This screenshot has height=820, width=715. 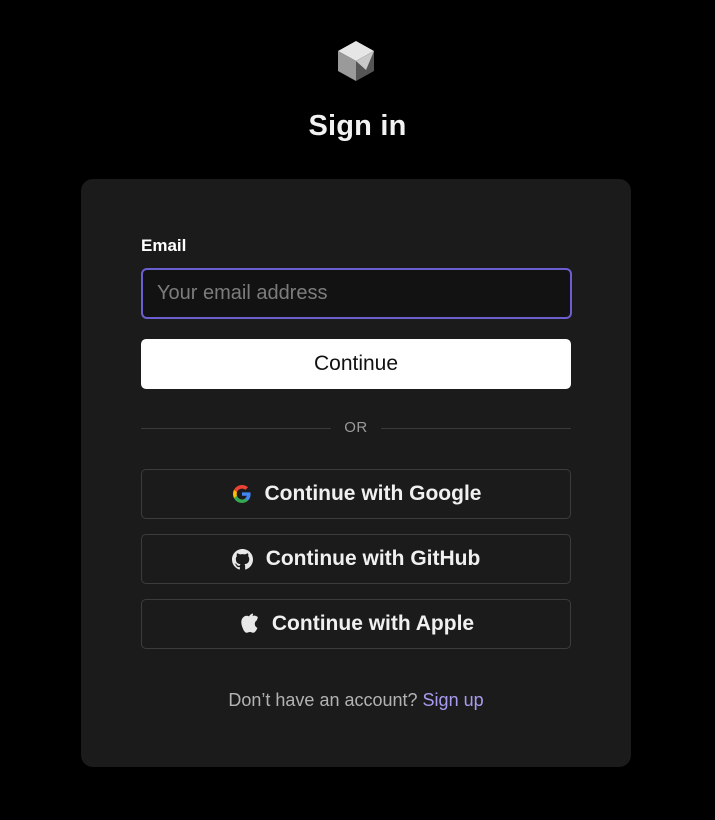 I want to click on continue-with-google-button: Continue with Google, so click(x=356, y=494).